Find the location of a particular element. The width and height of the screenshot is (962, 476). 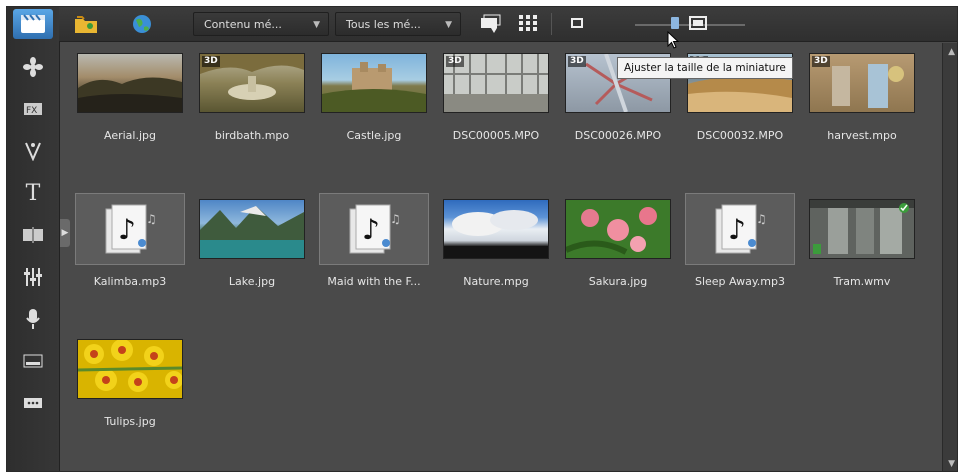

media-item-label: DSC00005.MPO is located at coordinates (496, 135).